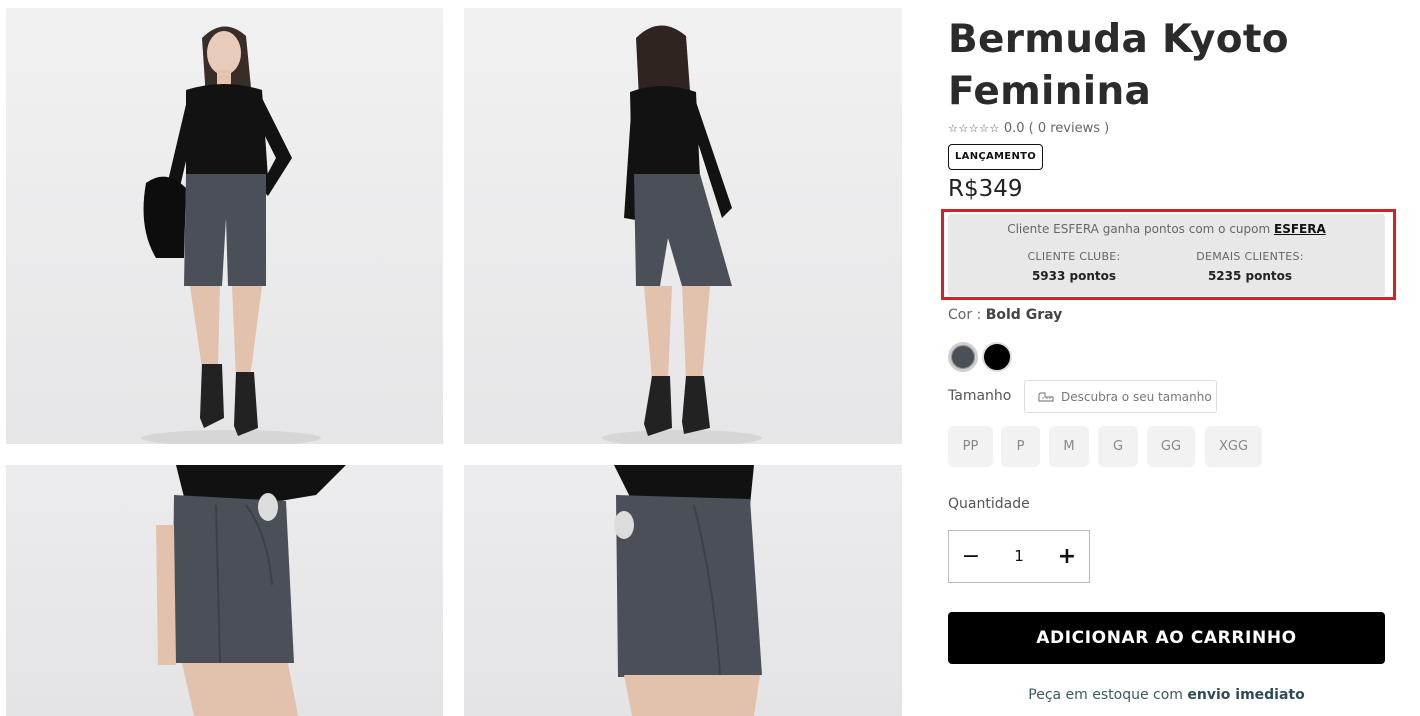  What do you see at coordinates (985, 189) in the screenshot?
I see `product-price: R$349` at bounding box center [985, 189].